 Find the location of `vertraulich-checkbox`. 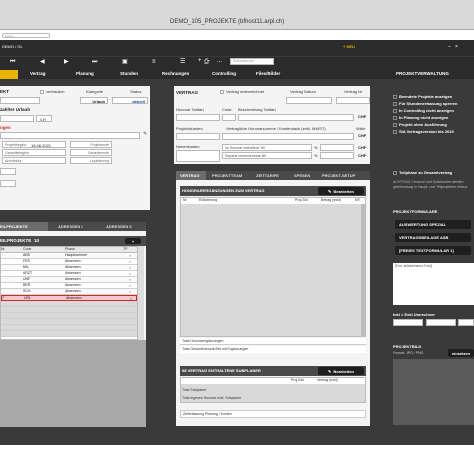

vertraulich-checkbox is located at coordinates (42, 92).